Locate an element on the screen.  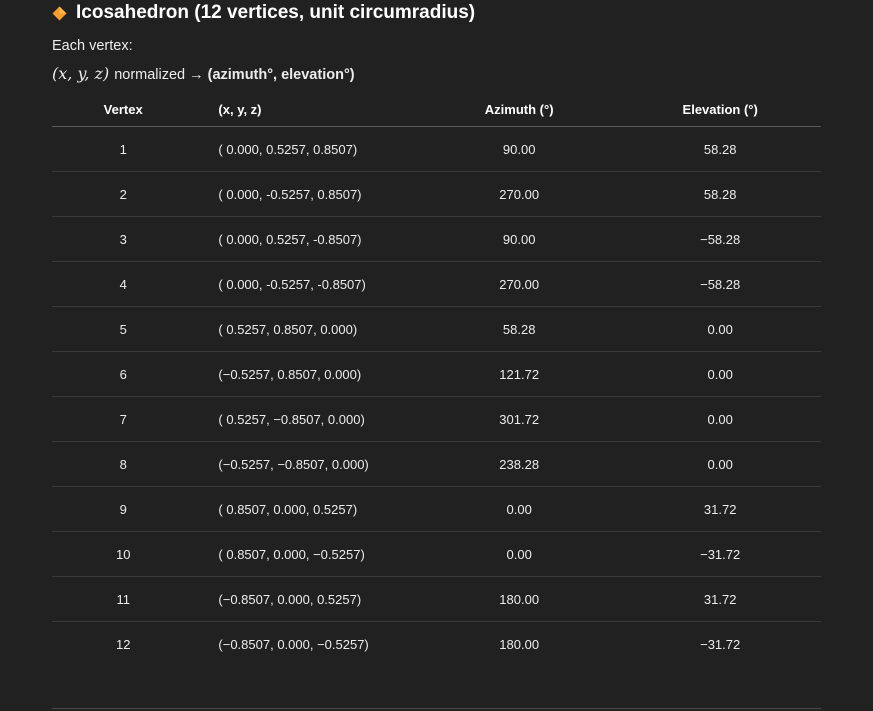
cell-vertex: 10 is located at coordinates (123, 554).